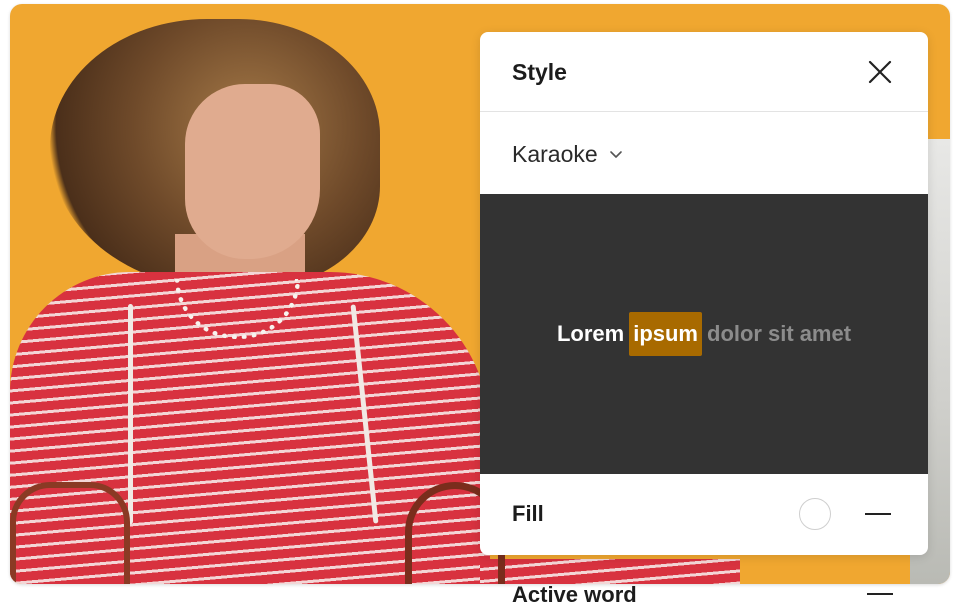 Image resolution: width=960 pixels, height=612 pixels. Describe the element at coordinates (70, 533) in the screenshot. I see `chair-back-left` at that location.